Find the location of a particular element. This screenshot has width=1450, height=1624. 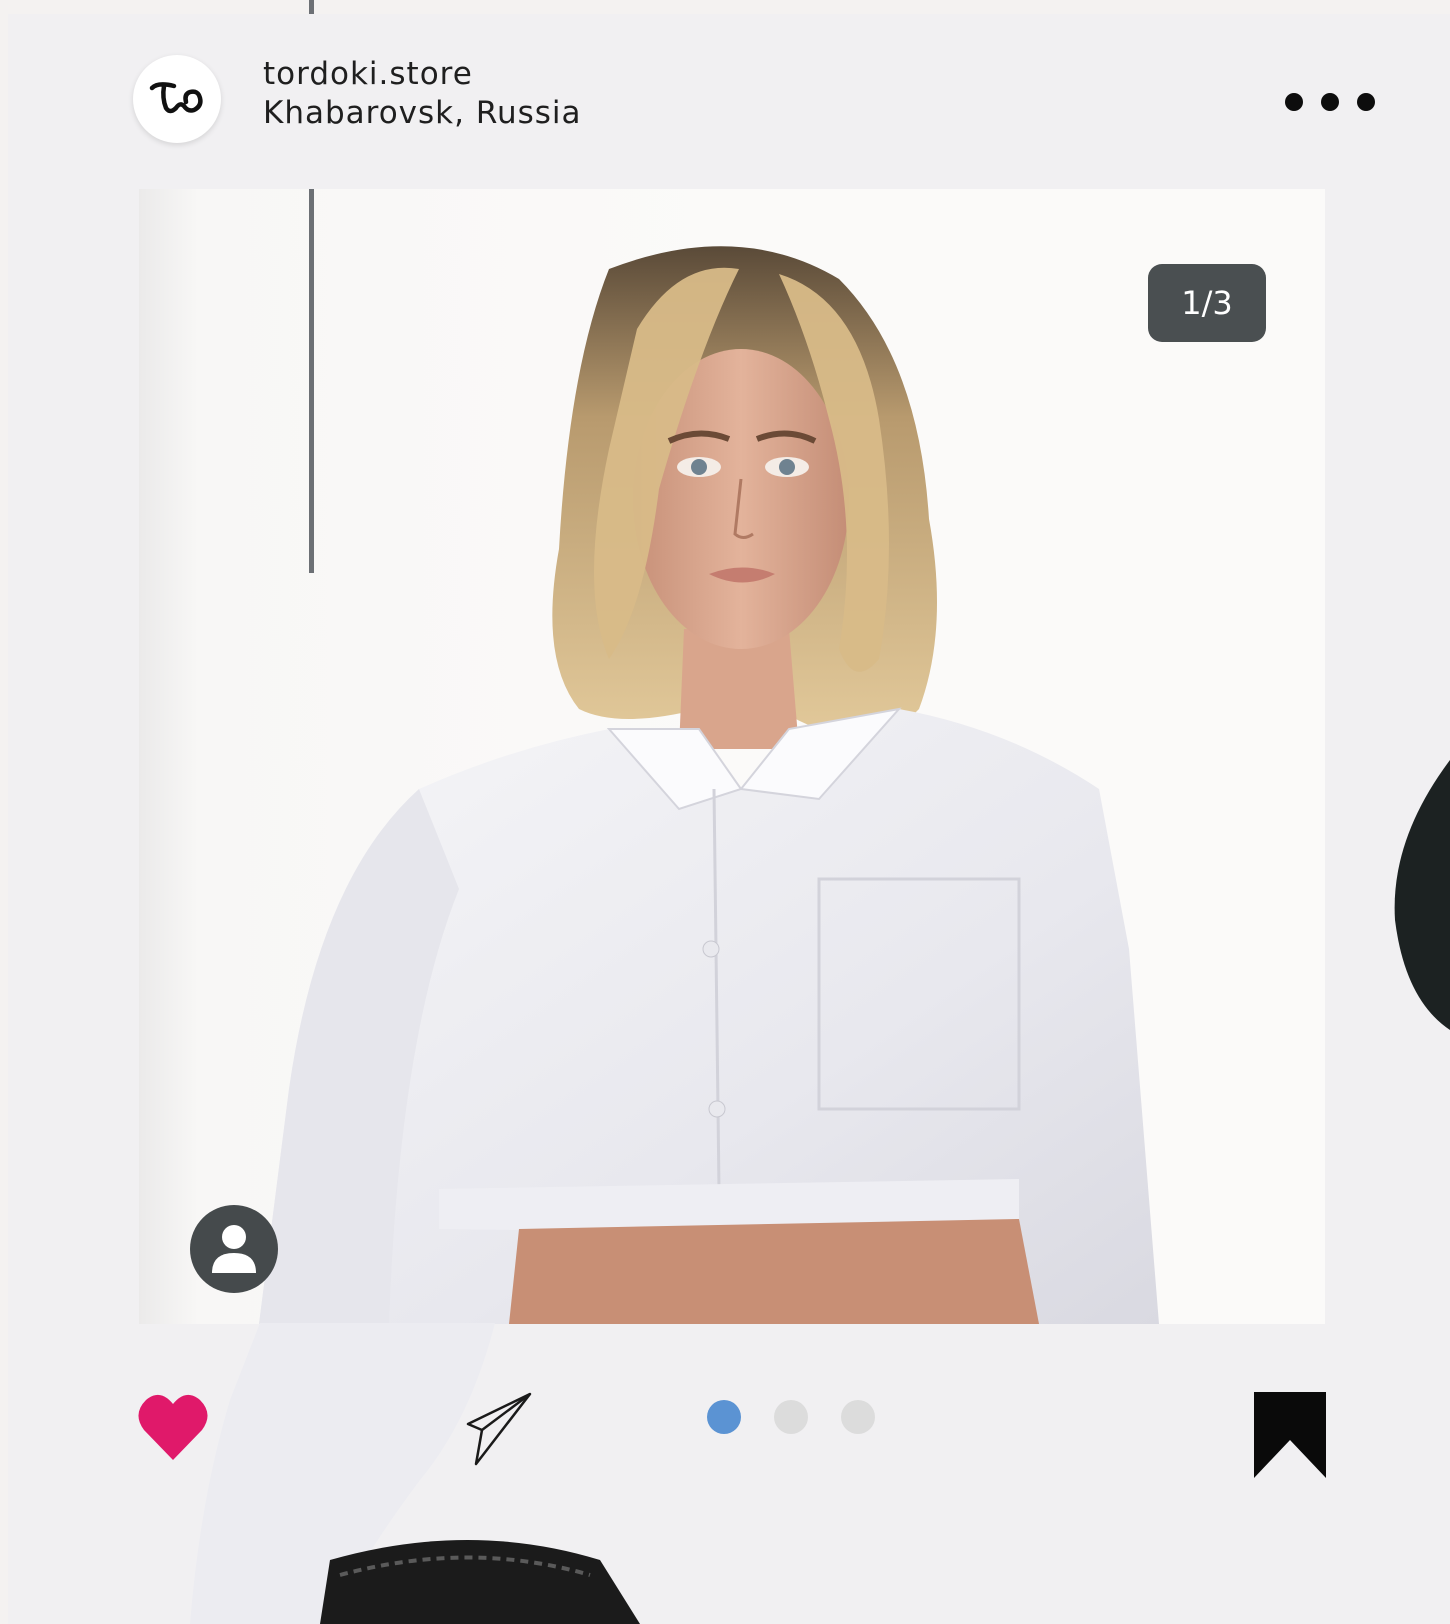

user-tag-icon is located at coordinates (234, 1249).